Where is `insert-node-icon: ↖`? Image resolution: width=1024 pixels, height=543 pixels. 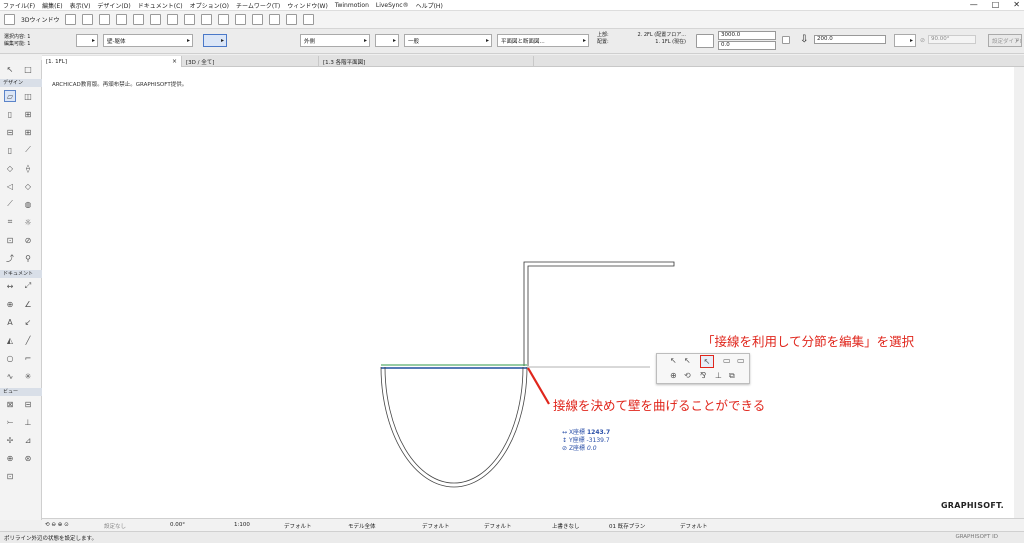 insert-node-icon: ↖ is located at coordinates (673, 360).